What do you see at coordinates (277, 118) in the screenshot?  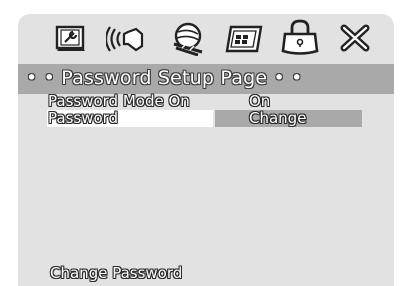 I see `setting-value: Change` at bounding box center [277, 118].